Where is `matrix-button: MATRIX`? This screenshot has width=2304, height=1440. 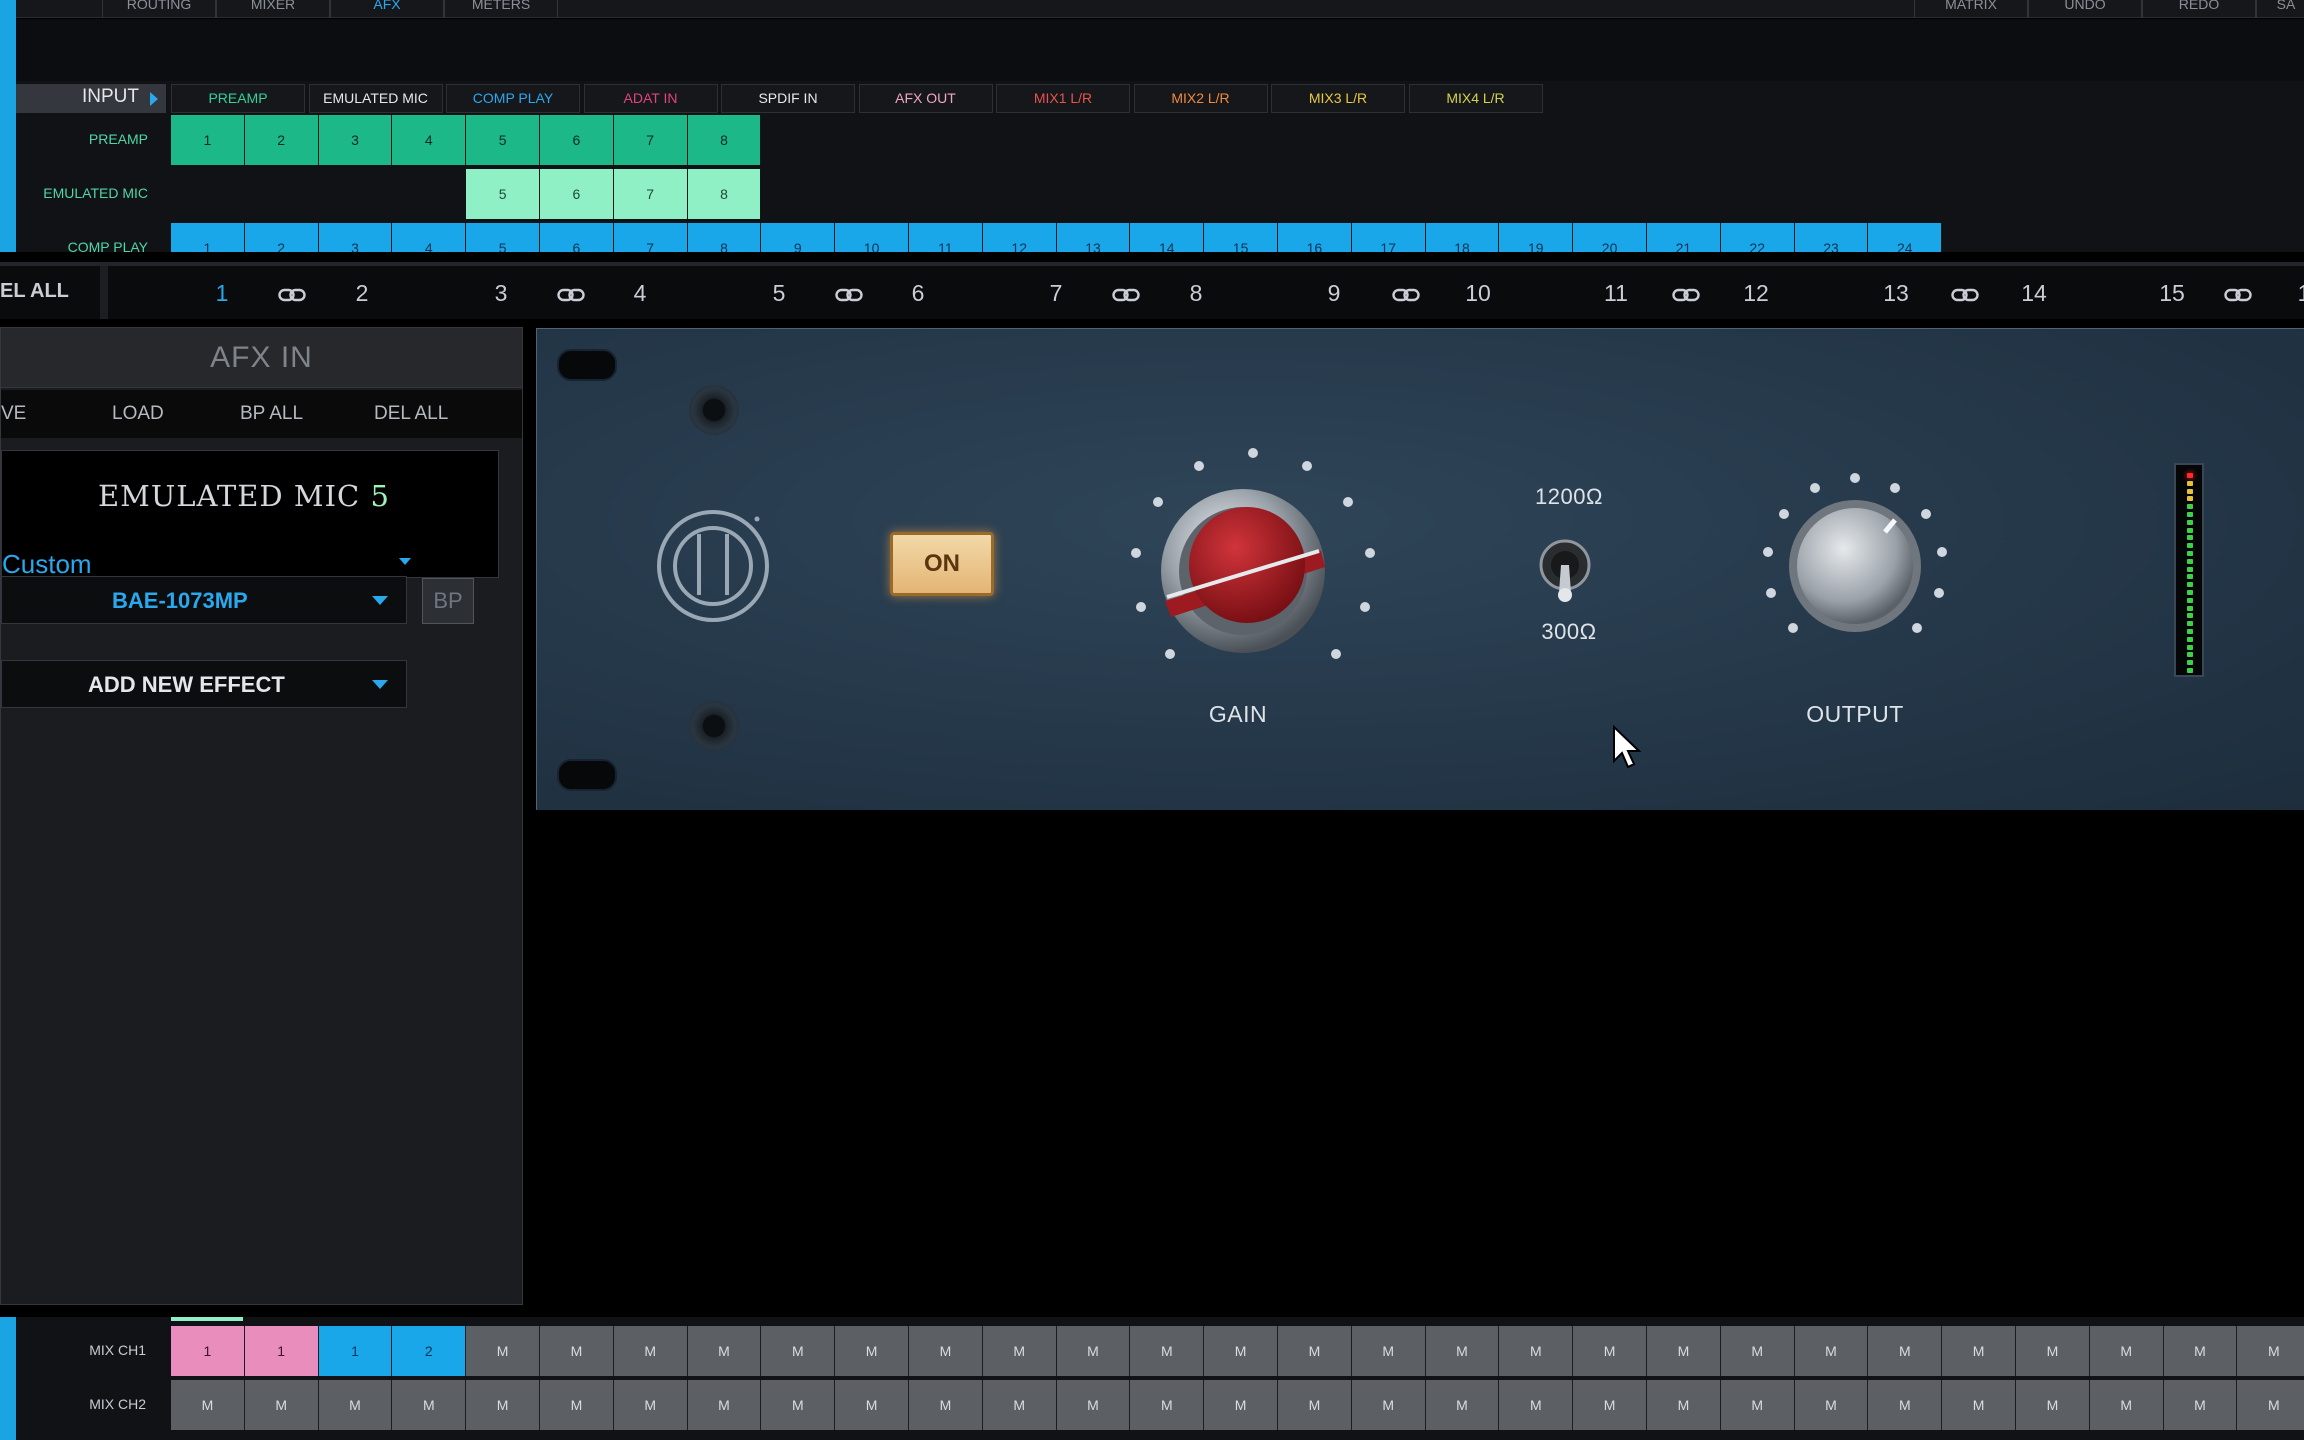
matrix-button: MATRIX is located at coordinates (1971, 9).